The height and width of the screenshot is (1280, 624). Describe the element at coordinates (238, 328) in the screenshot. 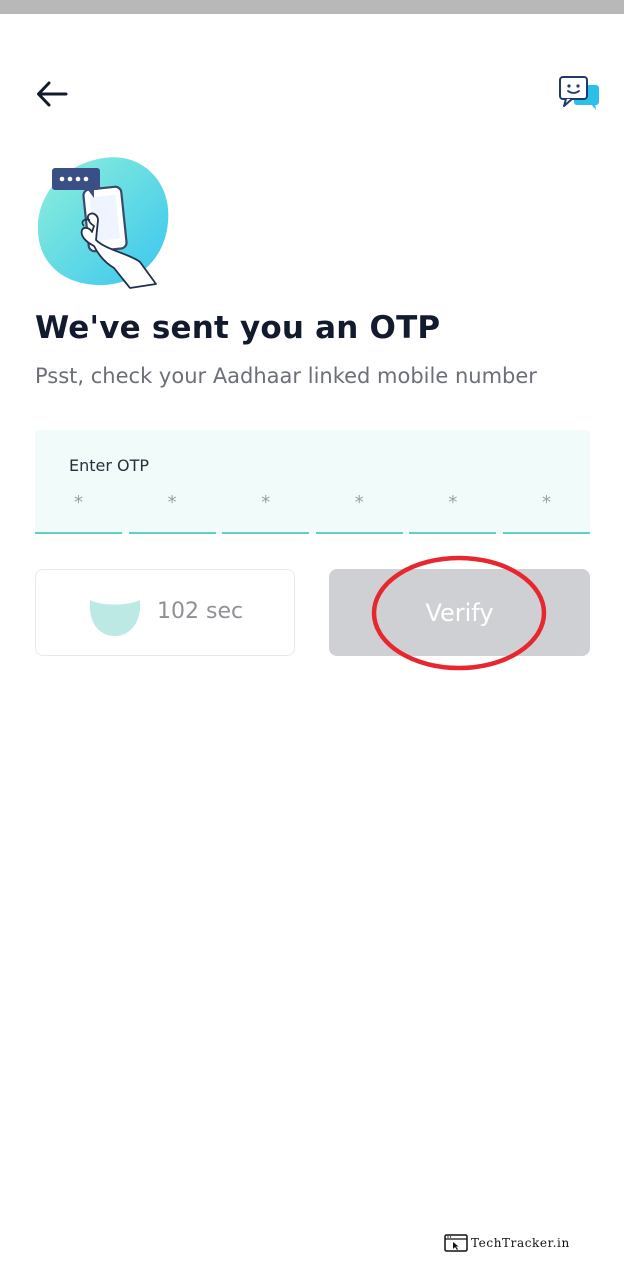

I see `page-title: We've sent you an OTP` at that location.